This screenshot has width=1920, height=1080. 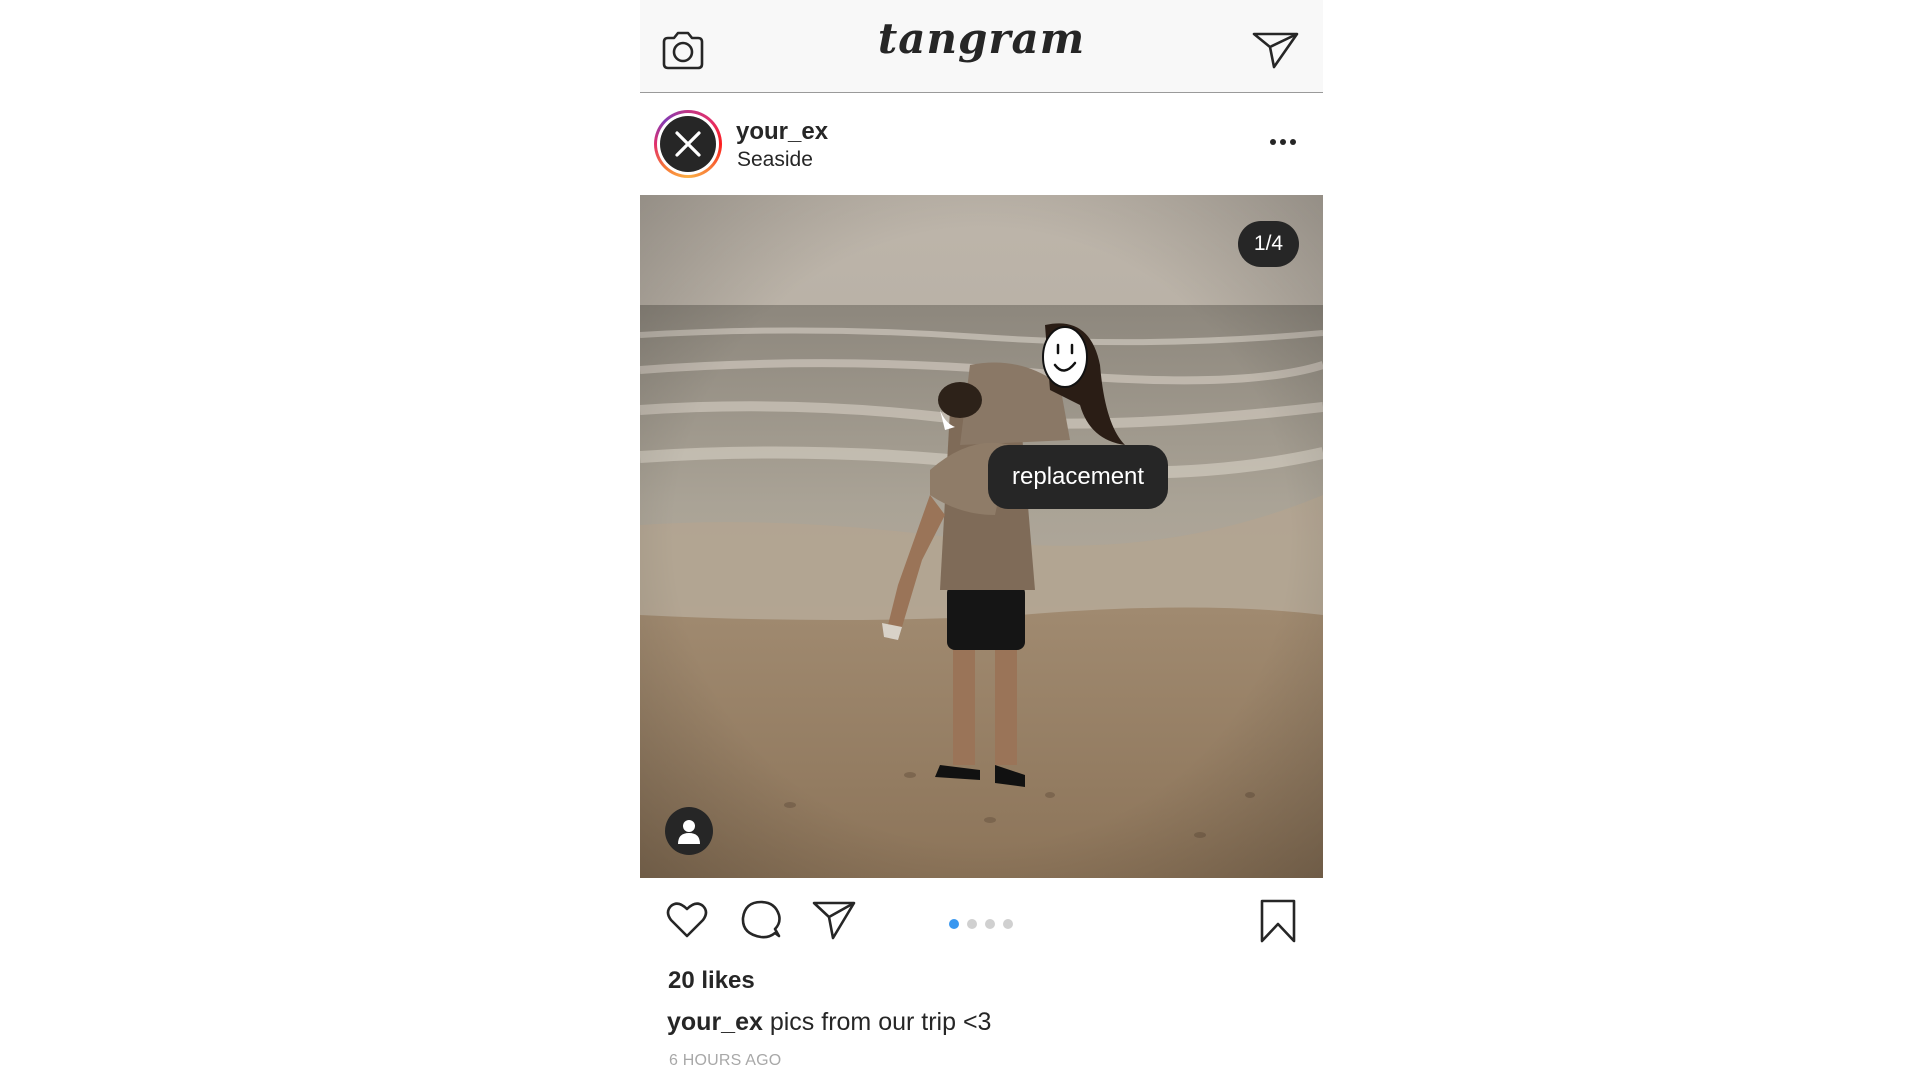 What do you see at coordinates (880, 1022) in the screenshot?
I see `caption-text: pics from our trip <3` at bounding box center [880, 1022].